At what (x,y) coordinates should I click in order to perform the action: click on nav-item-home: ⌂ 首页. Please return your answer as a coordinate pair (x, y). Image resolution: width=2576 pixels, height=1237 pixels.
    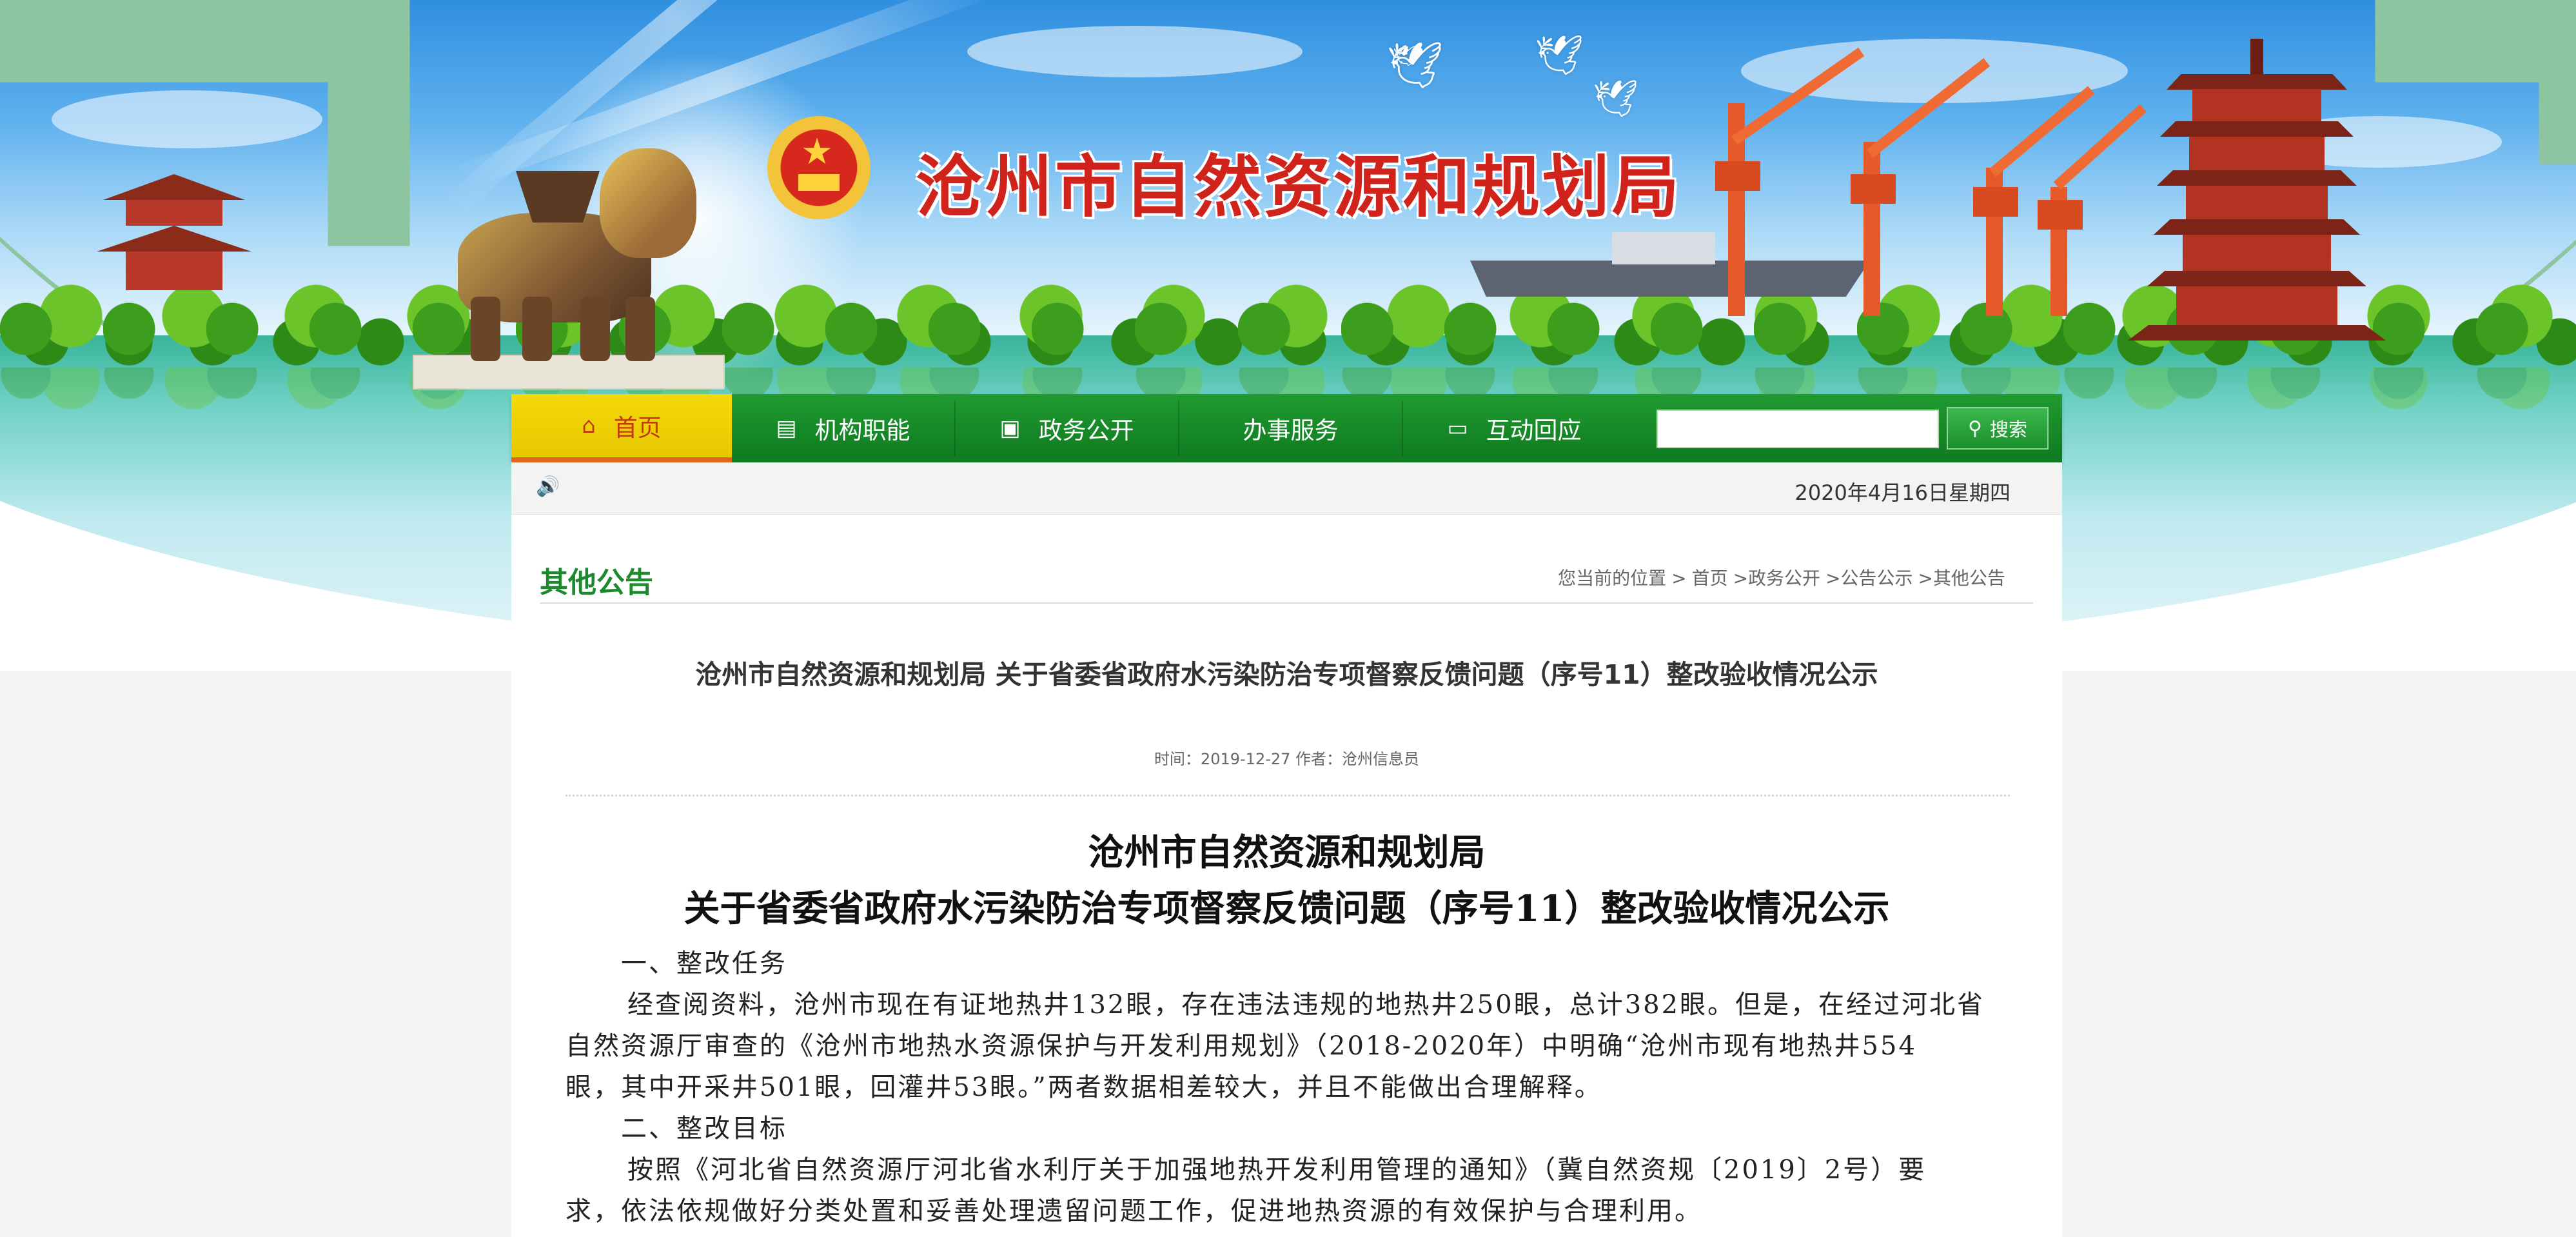
    Looking at the image, I should click on (621, 428).